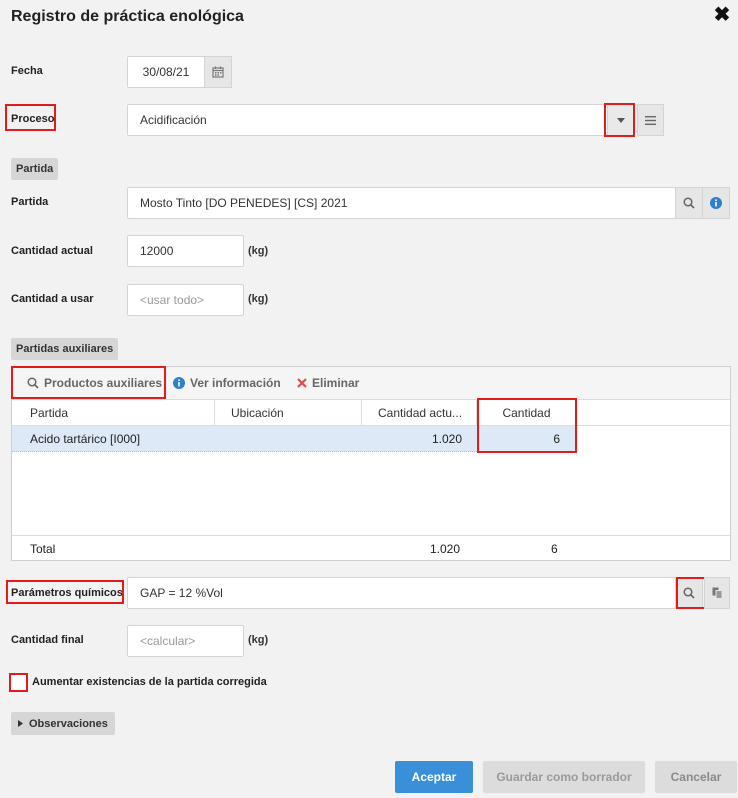 Image resolution: width=738 pixels, height=798 pixels. What do you see at coordinates (434, 777) in the screenshot?
I see `aceptar-button: Aceptar` at bounding box center [434, 777].